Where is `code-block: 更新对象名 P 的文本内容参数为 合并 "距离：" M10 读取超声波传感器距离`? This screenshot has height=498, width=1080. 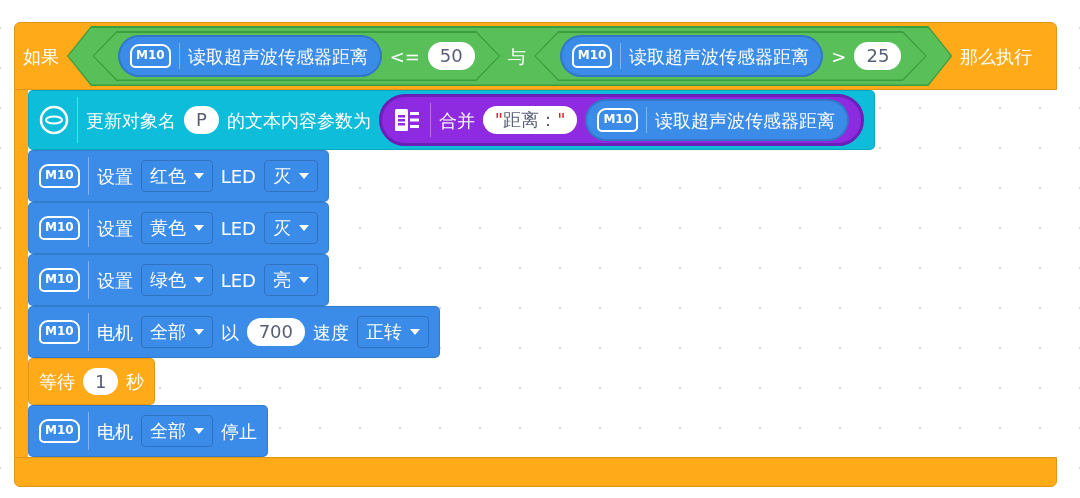 code-block: 更新对象名 P 的文本内容参数为 合并 "距离：" M10 读取超声波传感器距离 is located at coordinates (452, 120).